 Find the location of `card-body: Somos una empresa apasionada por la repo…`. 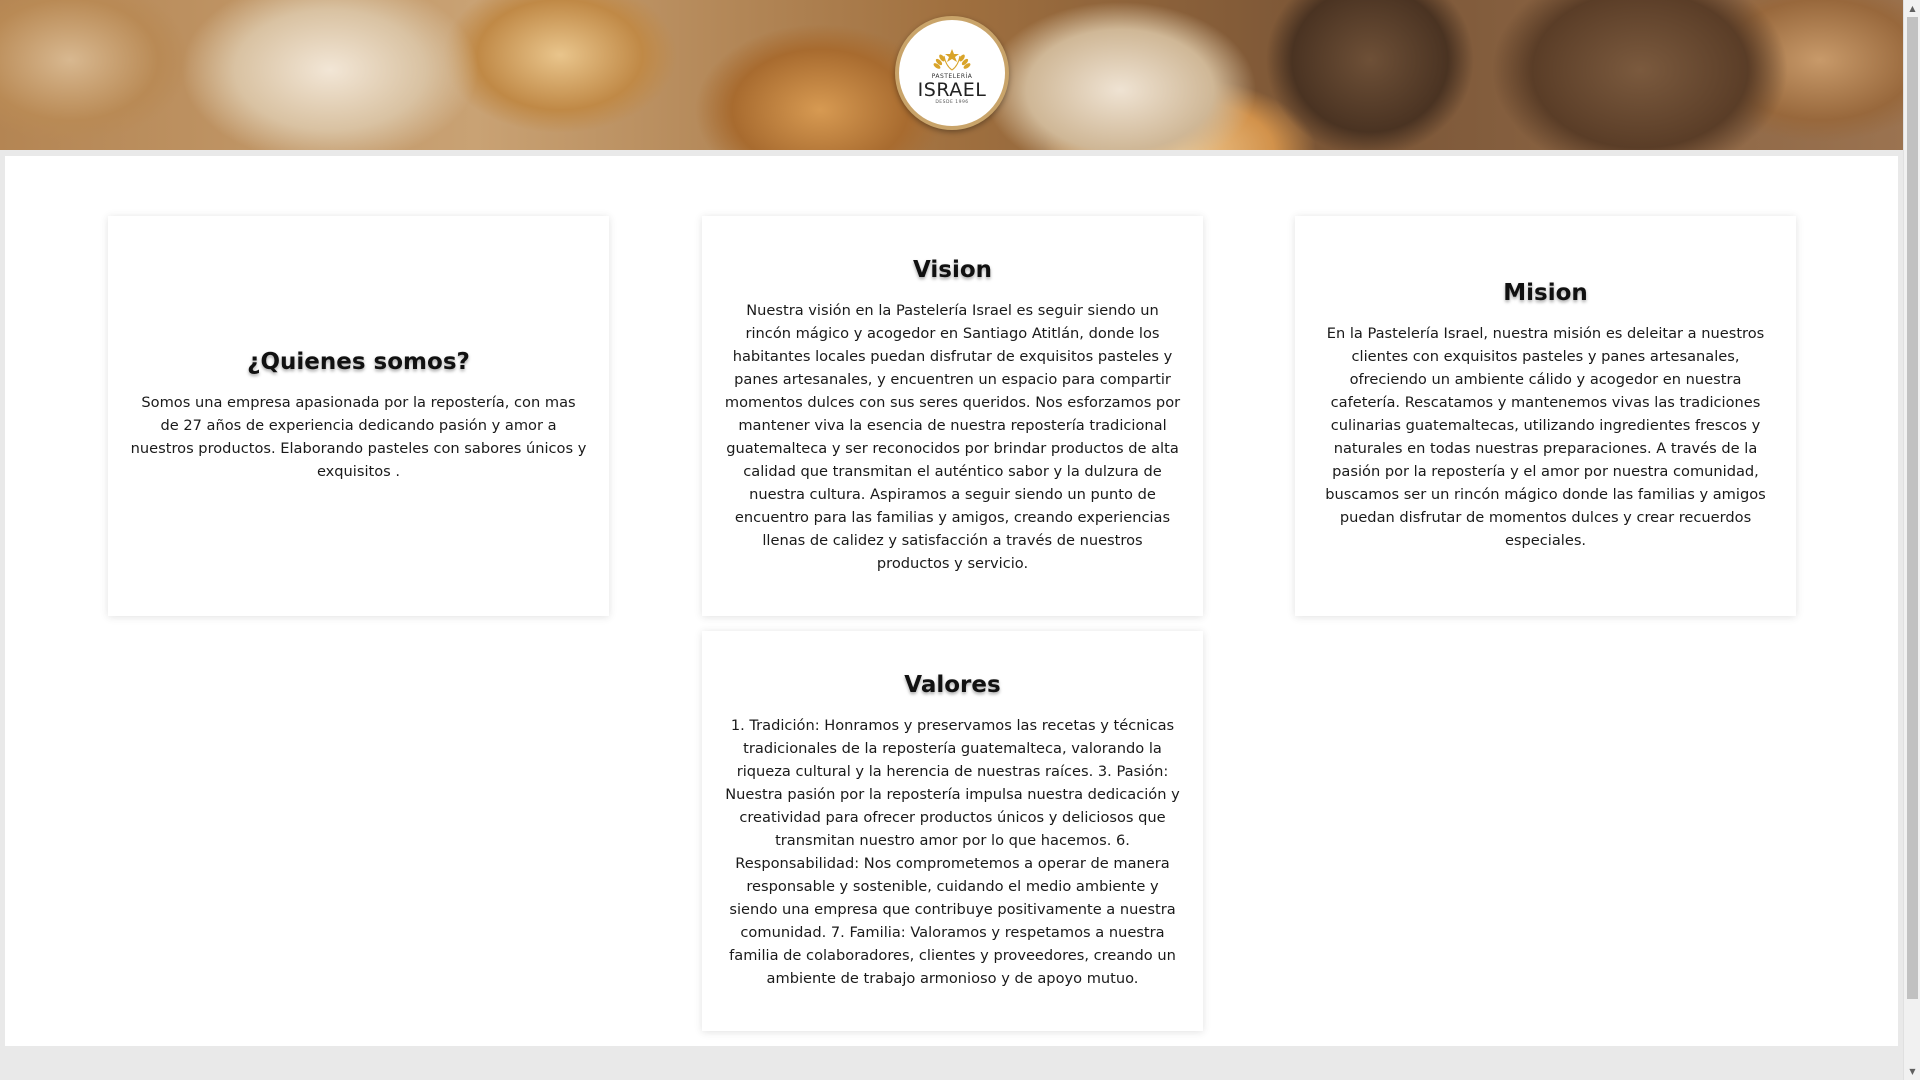

card-body: Somos una empresa apasionada por la repo… is located at coordinates (358, 437).